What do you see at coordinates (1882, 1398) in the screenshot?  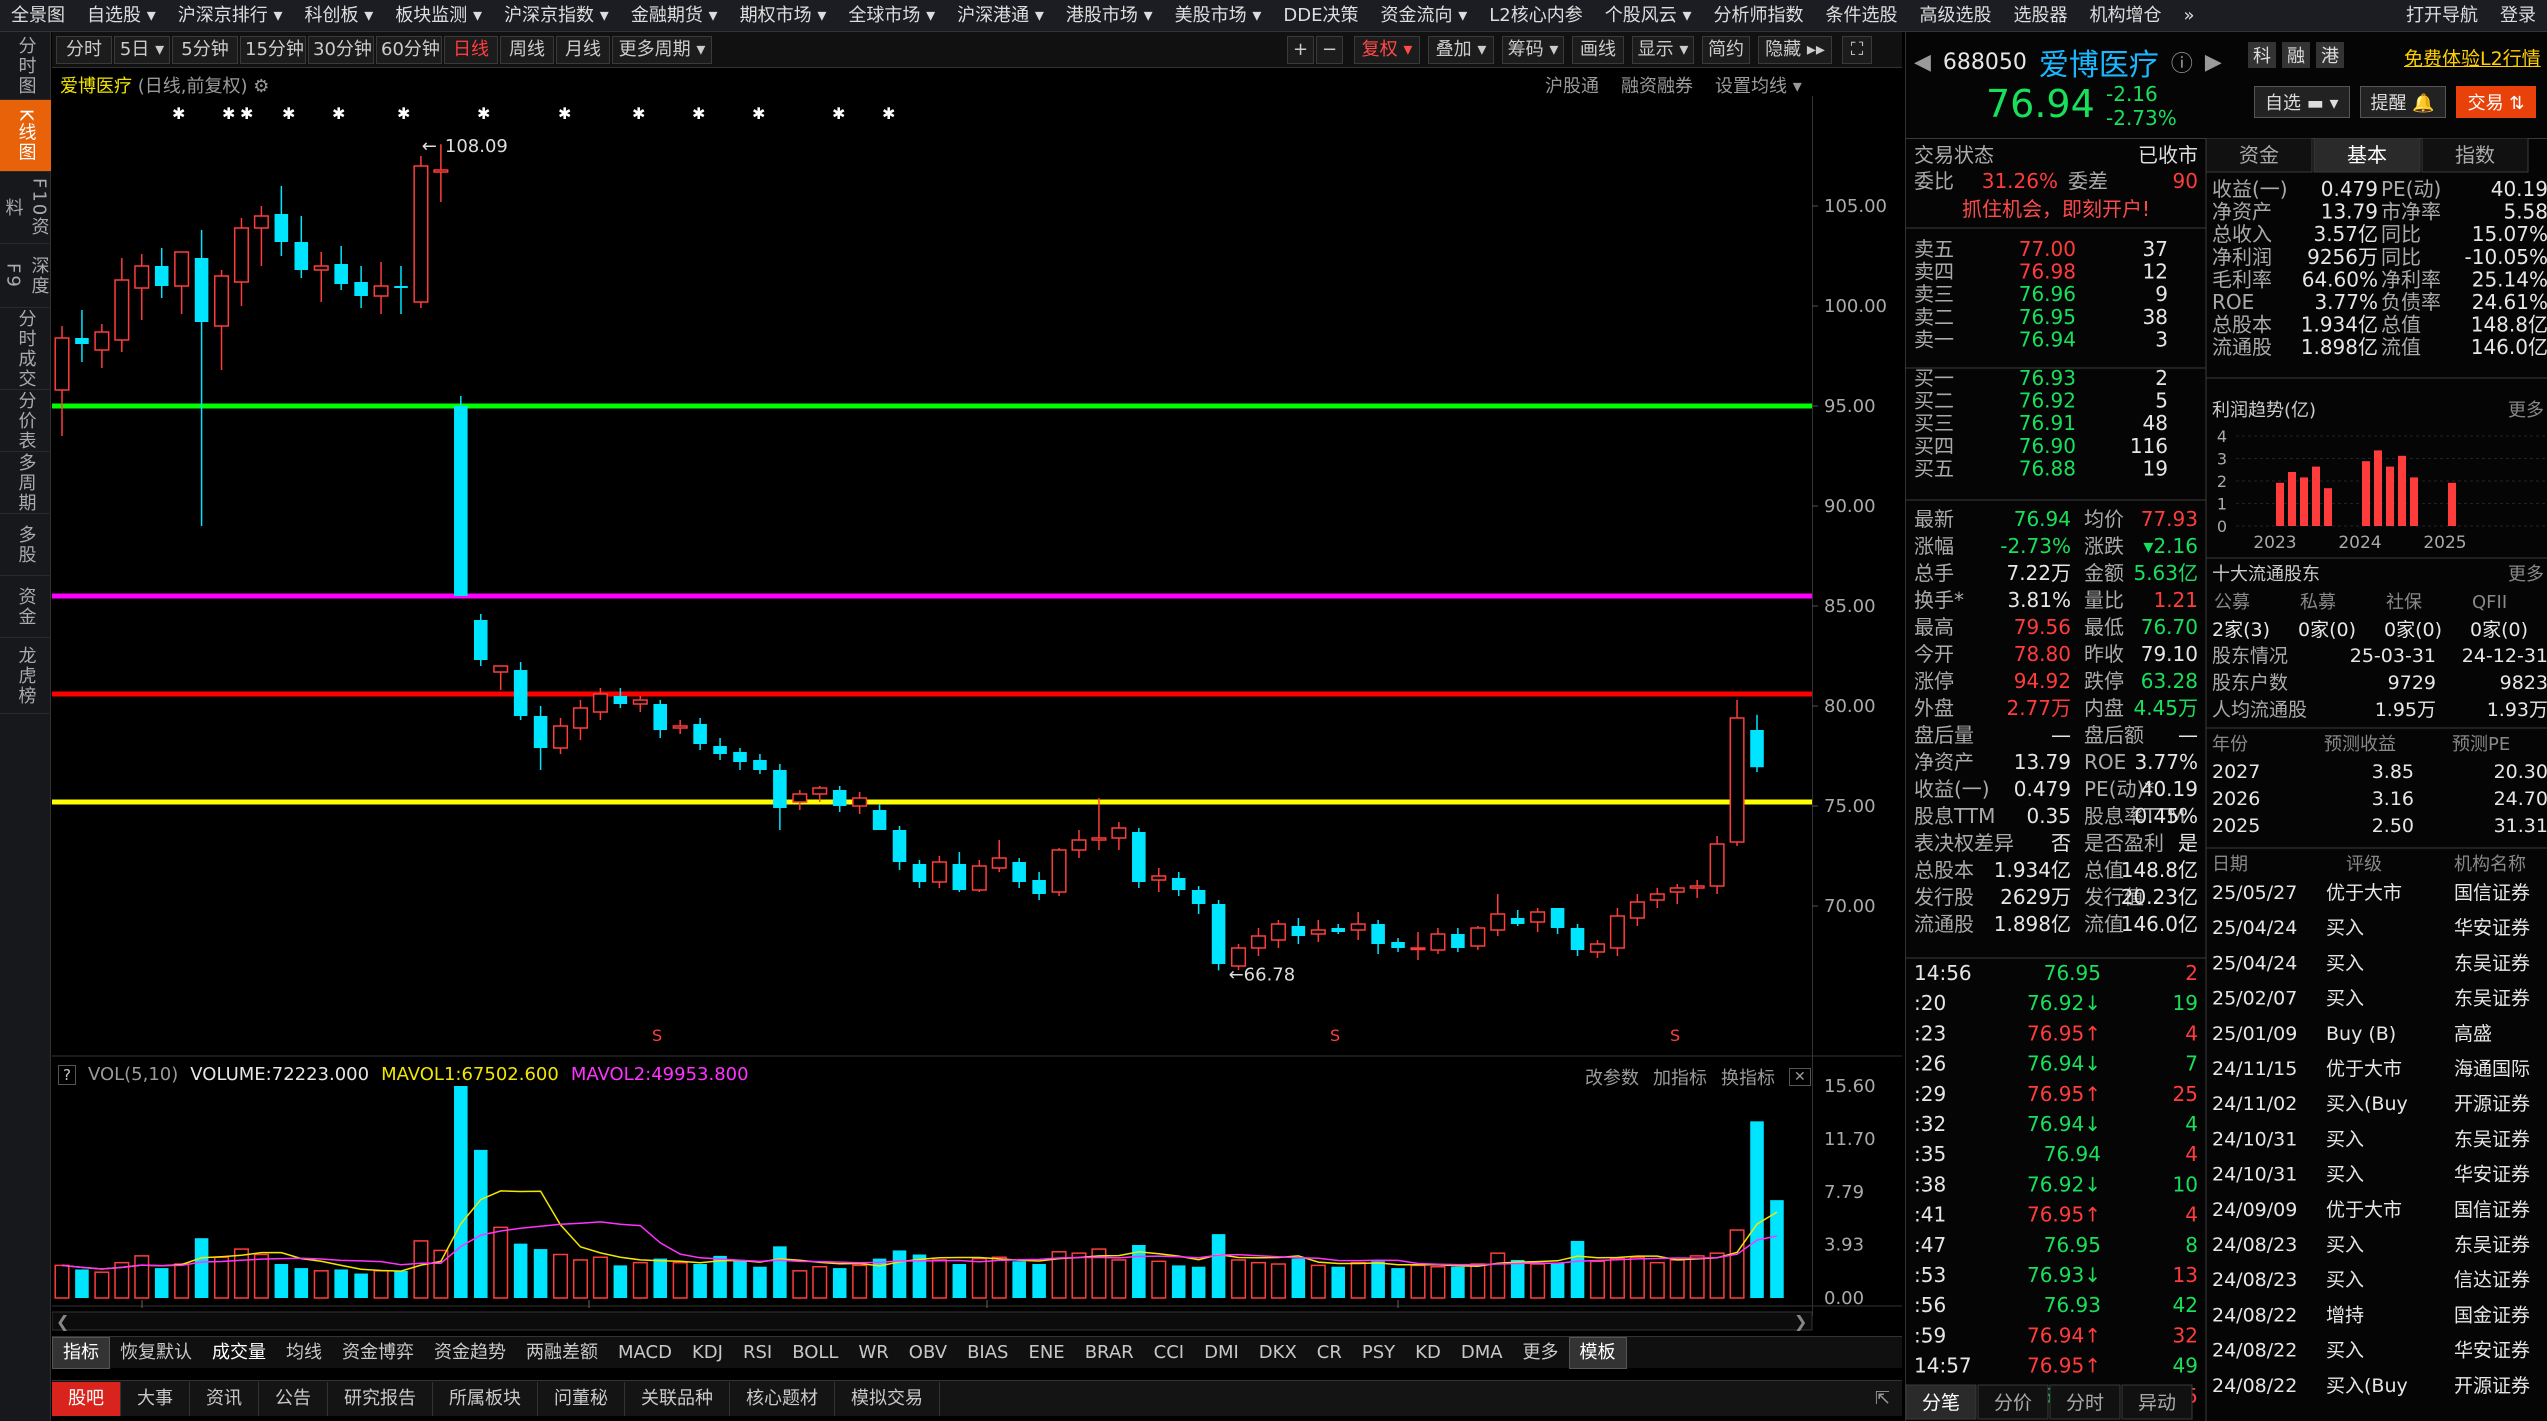 I see `expand-icon: ⇱` at bounding box center [1882, 1398].